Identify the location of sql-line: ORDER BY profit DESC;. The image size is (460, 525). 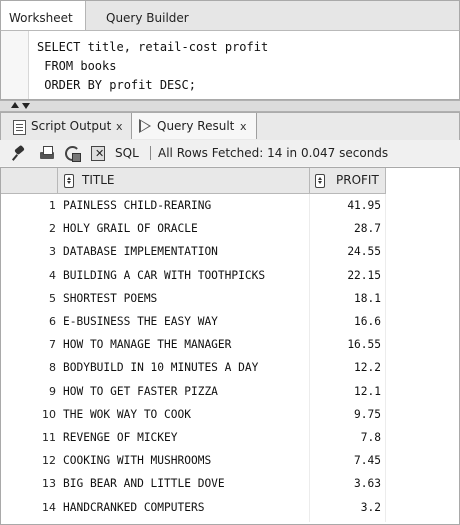
(116, 85).